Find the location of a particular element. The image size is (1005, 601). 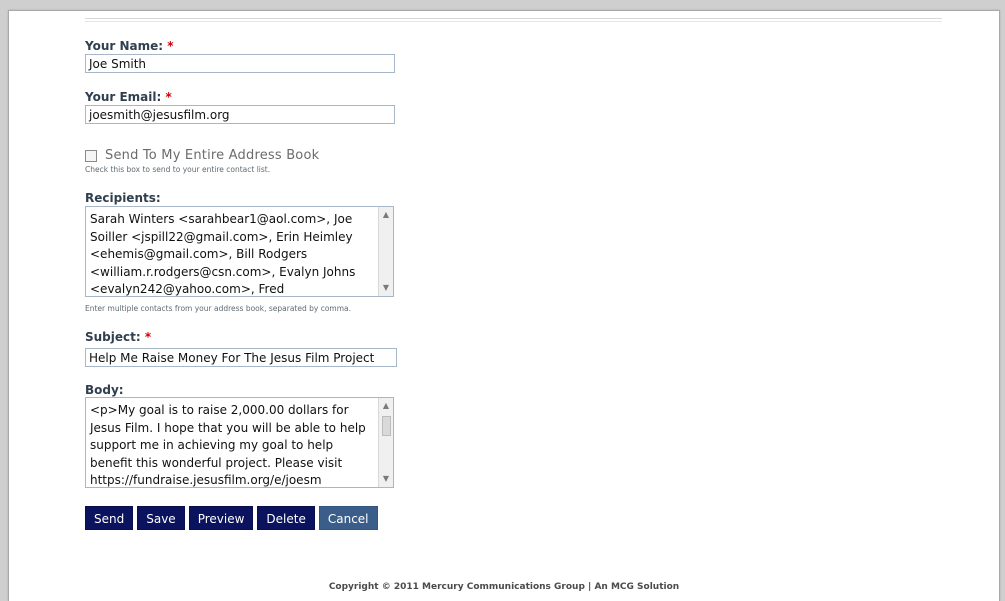

address-book-option: Send To My Entire Address Book is located at coordinates (202, 155).